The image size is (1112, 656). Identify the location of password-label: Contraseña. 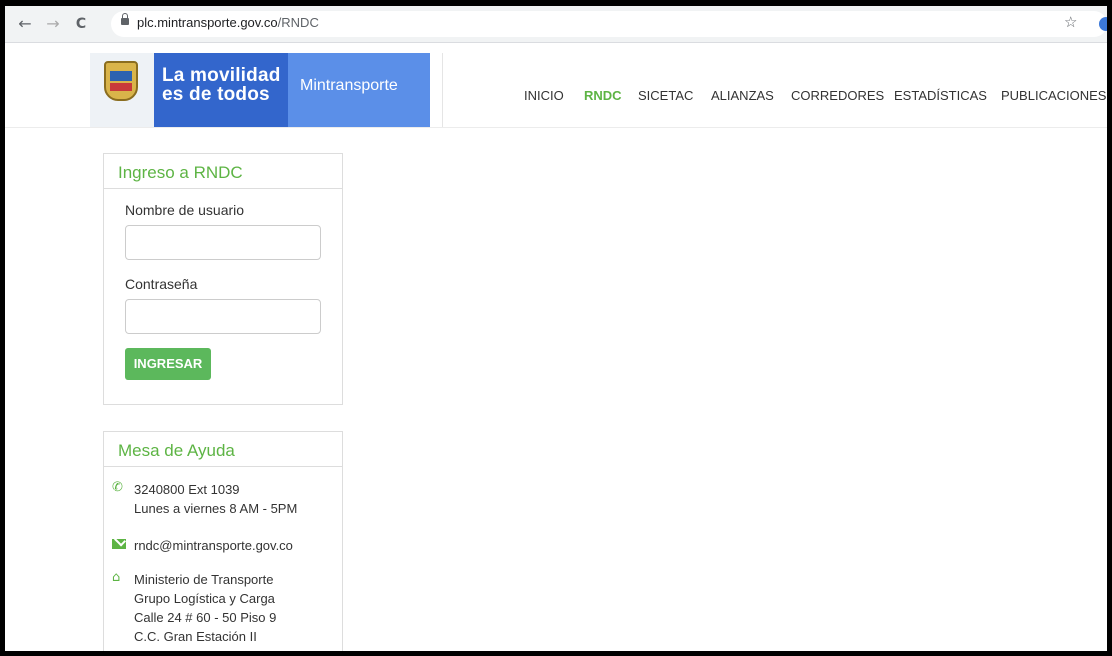
(161, 284).